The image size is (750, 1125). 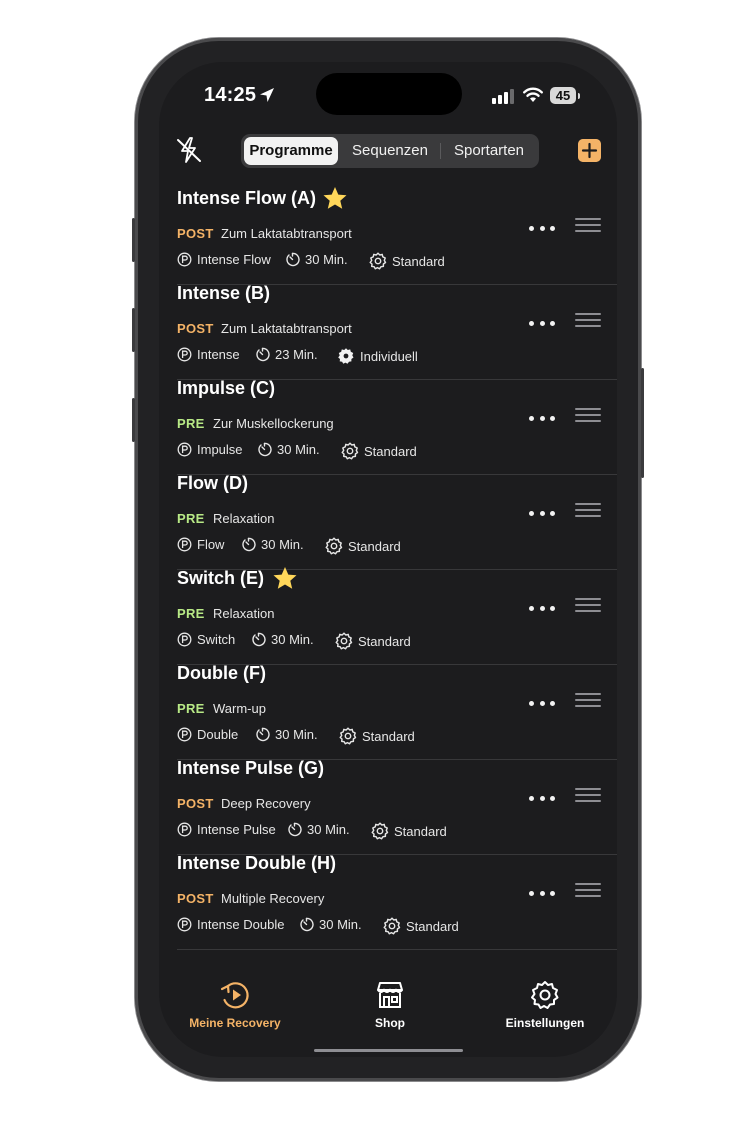 I want to click on bolt-off-icon, so click(x=189, y=150).